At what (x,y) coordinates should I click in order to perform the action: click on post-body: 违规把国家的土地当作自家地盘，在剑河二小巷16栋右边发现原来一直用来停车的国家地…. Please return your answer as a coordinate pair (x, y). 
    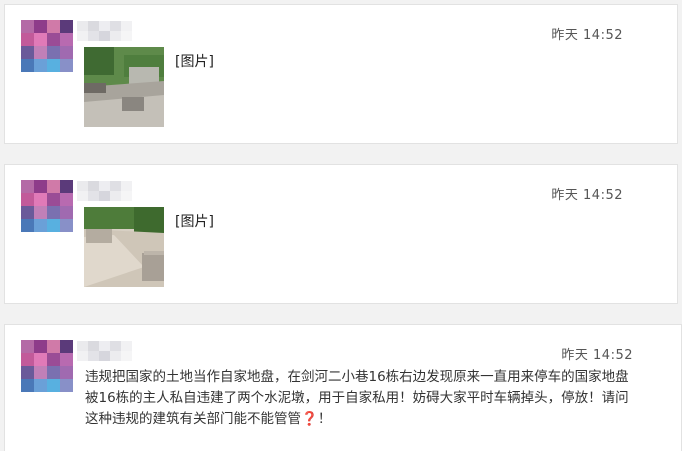
    Looking at the image, I should click on (357, 398).